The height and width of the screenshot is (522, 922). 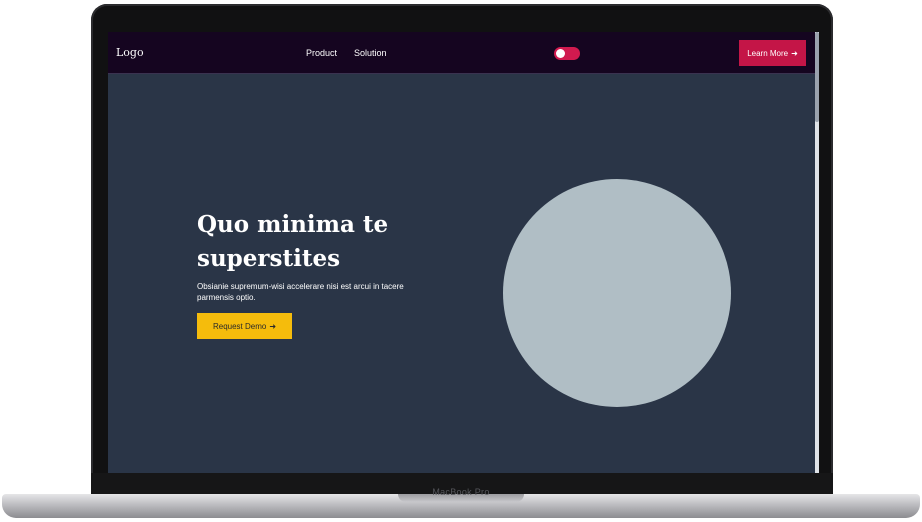 What do you see at coordinates (461, 492) in the screenshot?
I see `laptop-model-label: MacBook Pro` at bounding box center [461, 492].